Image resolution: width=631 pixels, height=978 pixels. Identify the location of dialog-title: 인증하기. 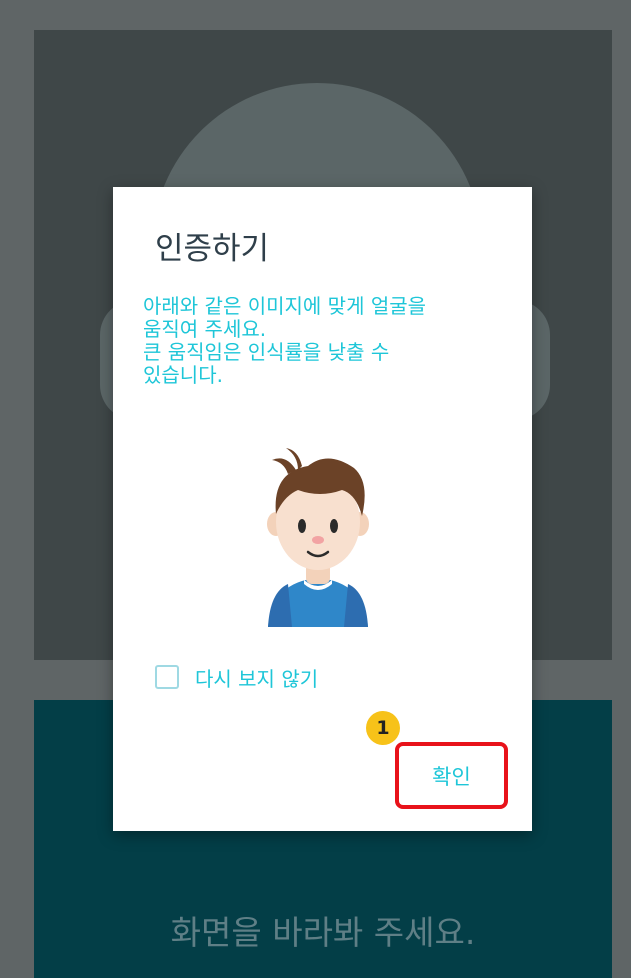
(212, 249).